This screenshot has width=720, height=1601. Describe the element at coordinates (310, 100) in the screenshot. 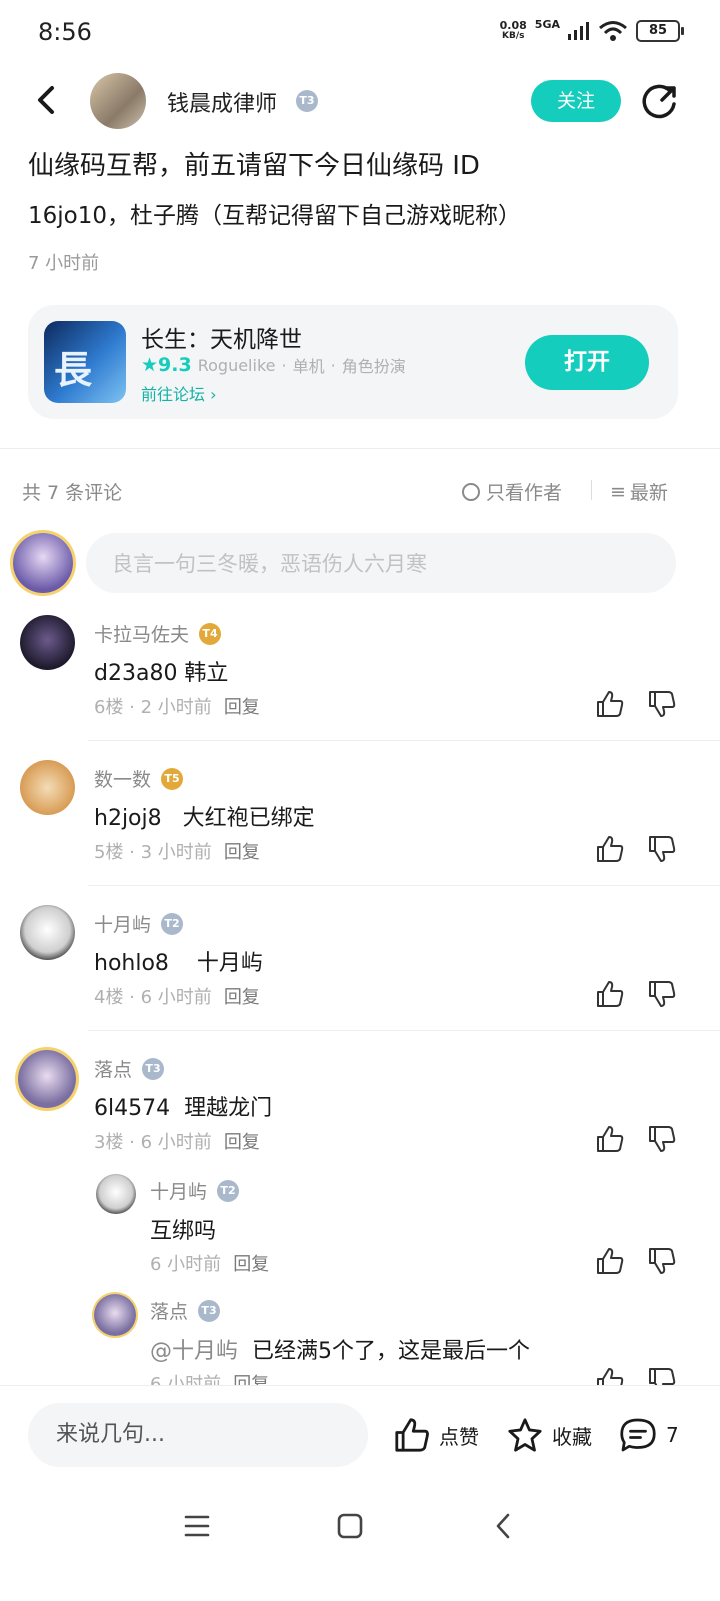

I see `author-level: 3` at that location.